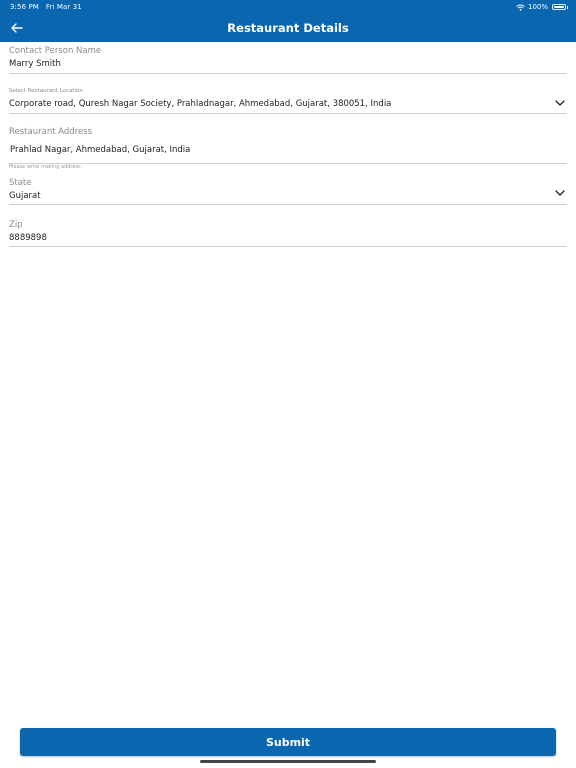 This screenshot has height=768, width=576. I want to click on restaurant-address-label: Restaurant Address, so click(51, 132).